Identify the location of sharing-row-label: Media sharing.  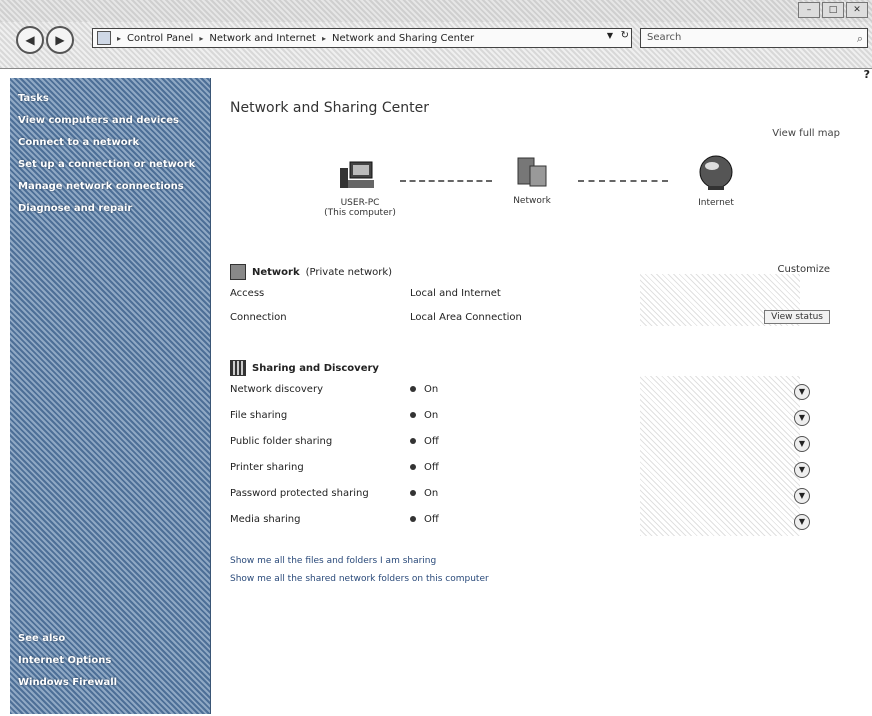
(265, 519).